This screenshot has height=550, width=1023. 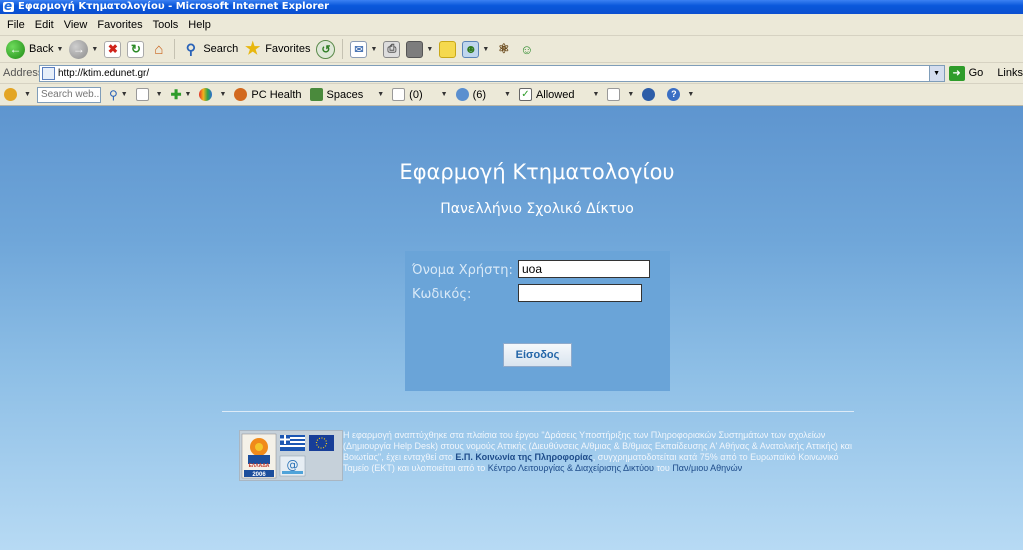 I want to click on center-link: Κέντρο Λειτουργίας & Διαχείρισης Δικτύου, so click(x=571, y=468).